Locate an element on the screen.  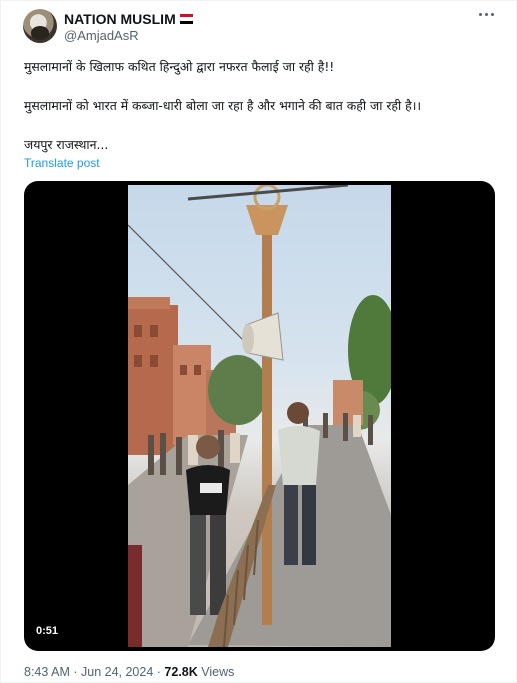
more-options-icon is located at coordinates (486, 14).